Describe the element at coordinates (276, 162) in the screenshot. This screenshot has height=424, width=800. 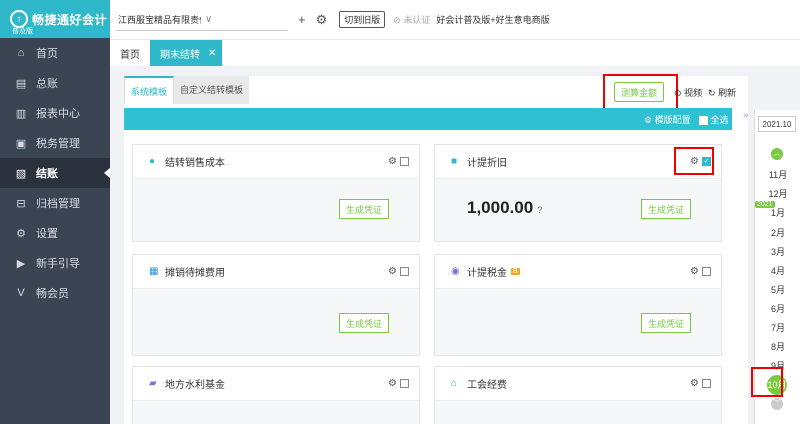
I see `card-header: ● 结转销售成本 ⚙` at that location.